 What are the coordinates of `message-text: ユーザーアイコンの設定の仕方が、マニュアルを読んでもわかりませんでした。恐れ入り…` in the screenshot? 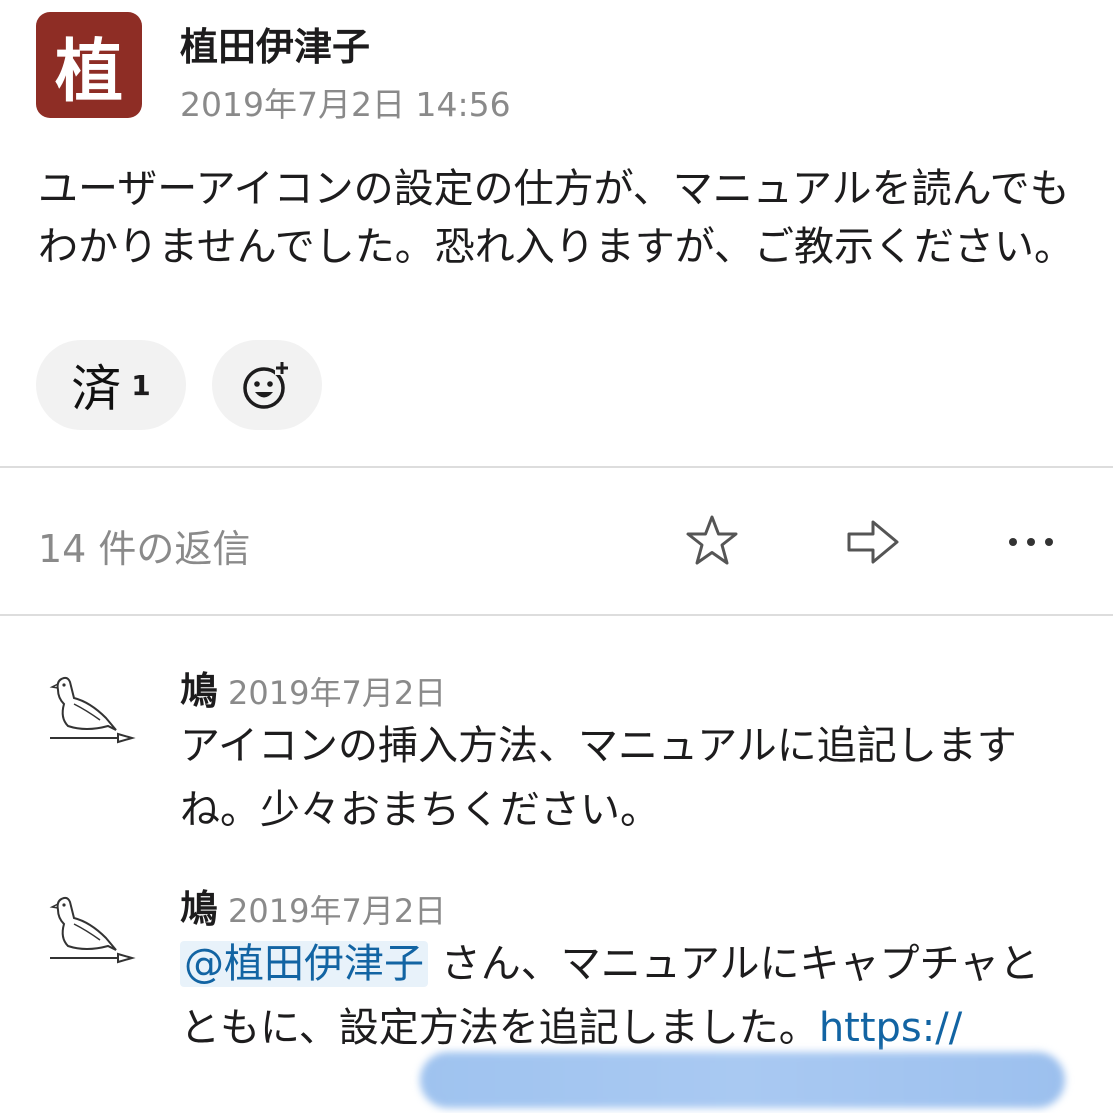 It's located at (556, 218).